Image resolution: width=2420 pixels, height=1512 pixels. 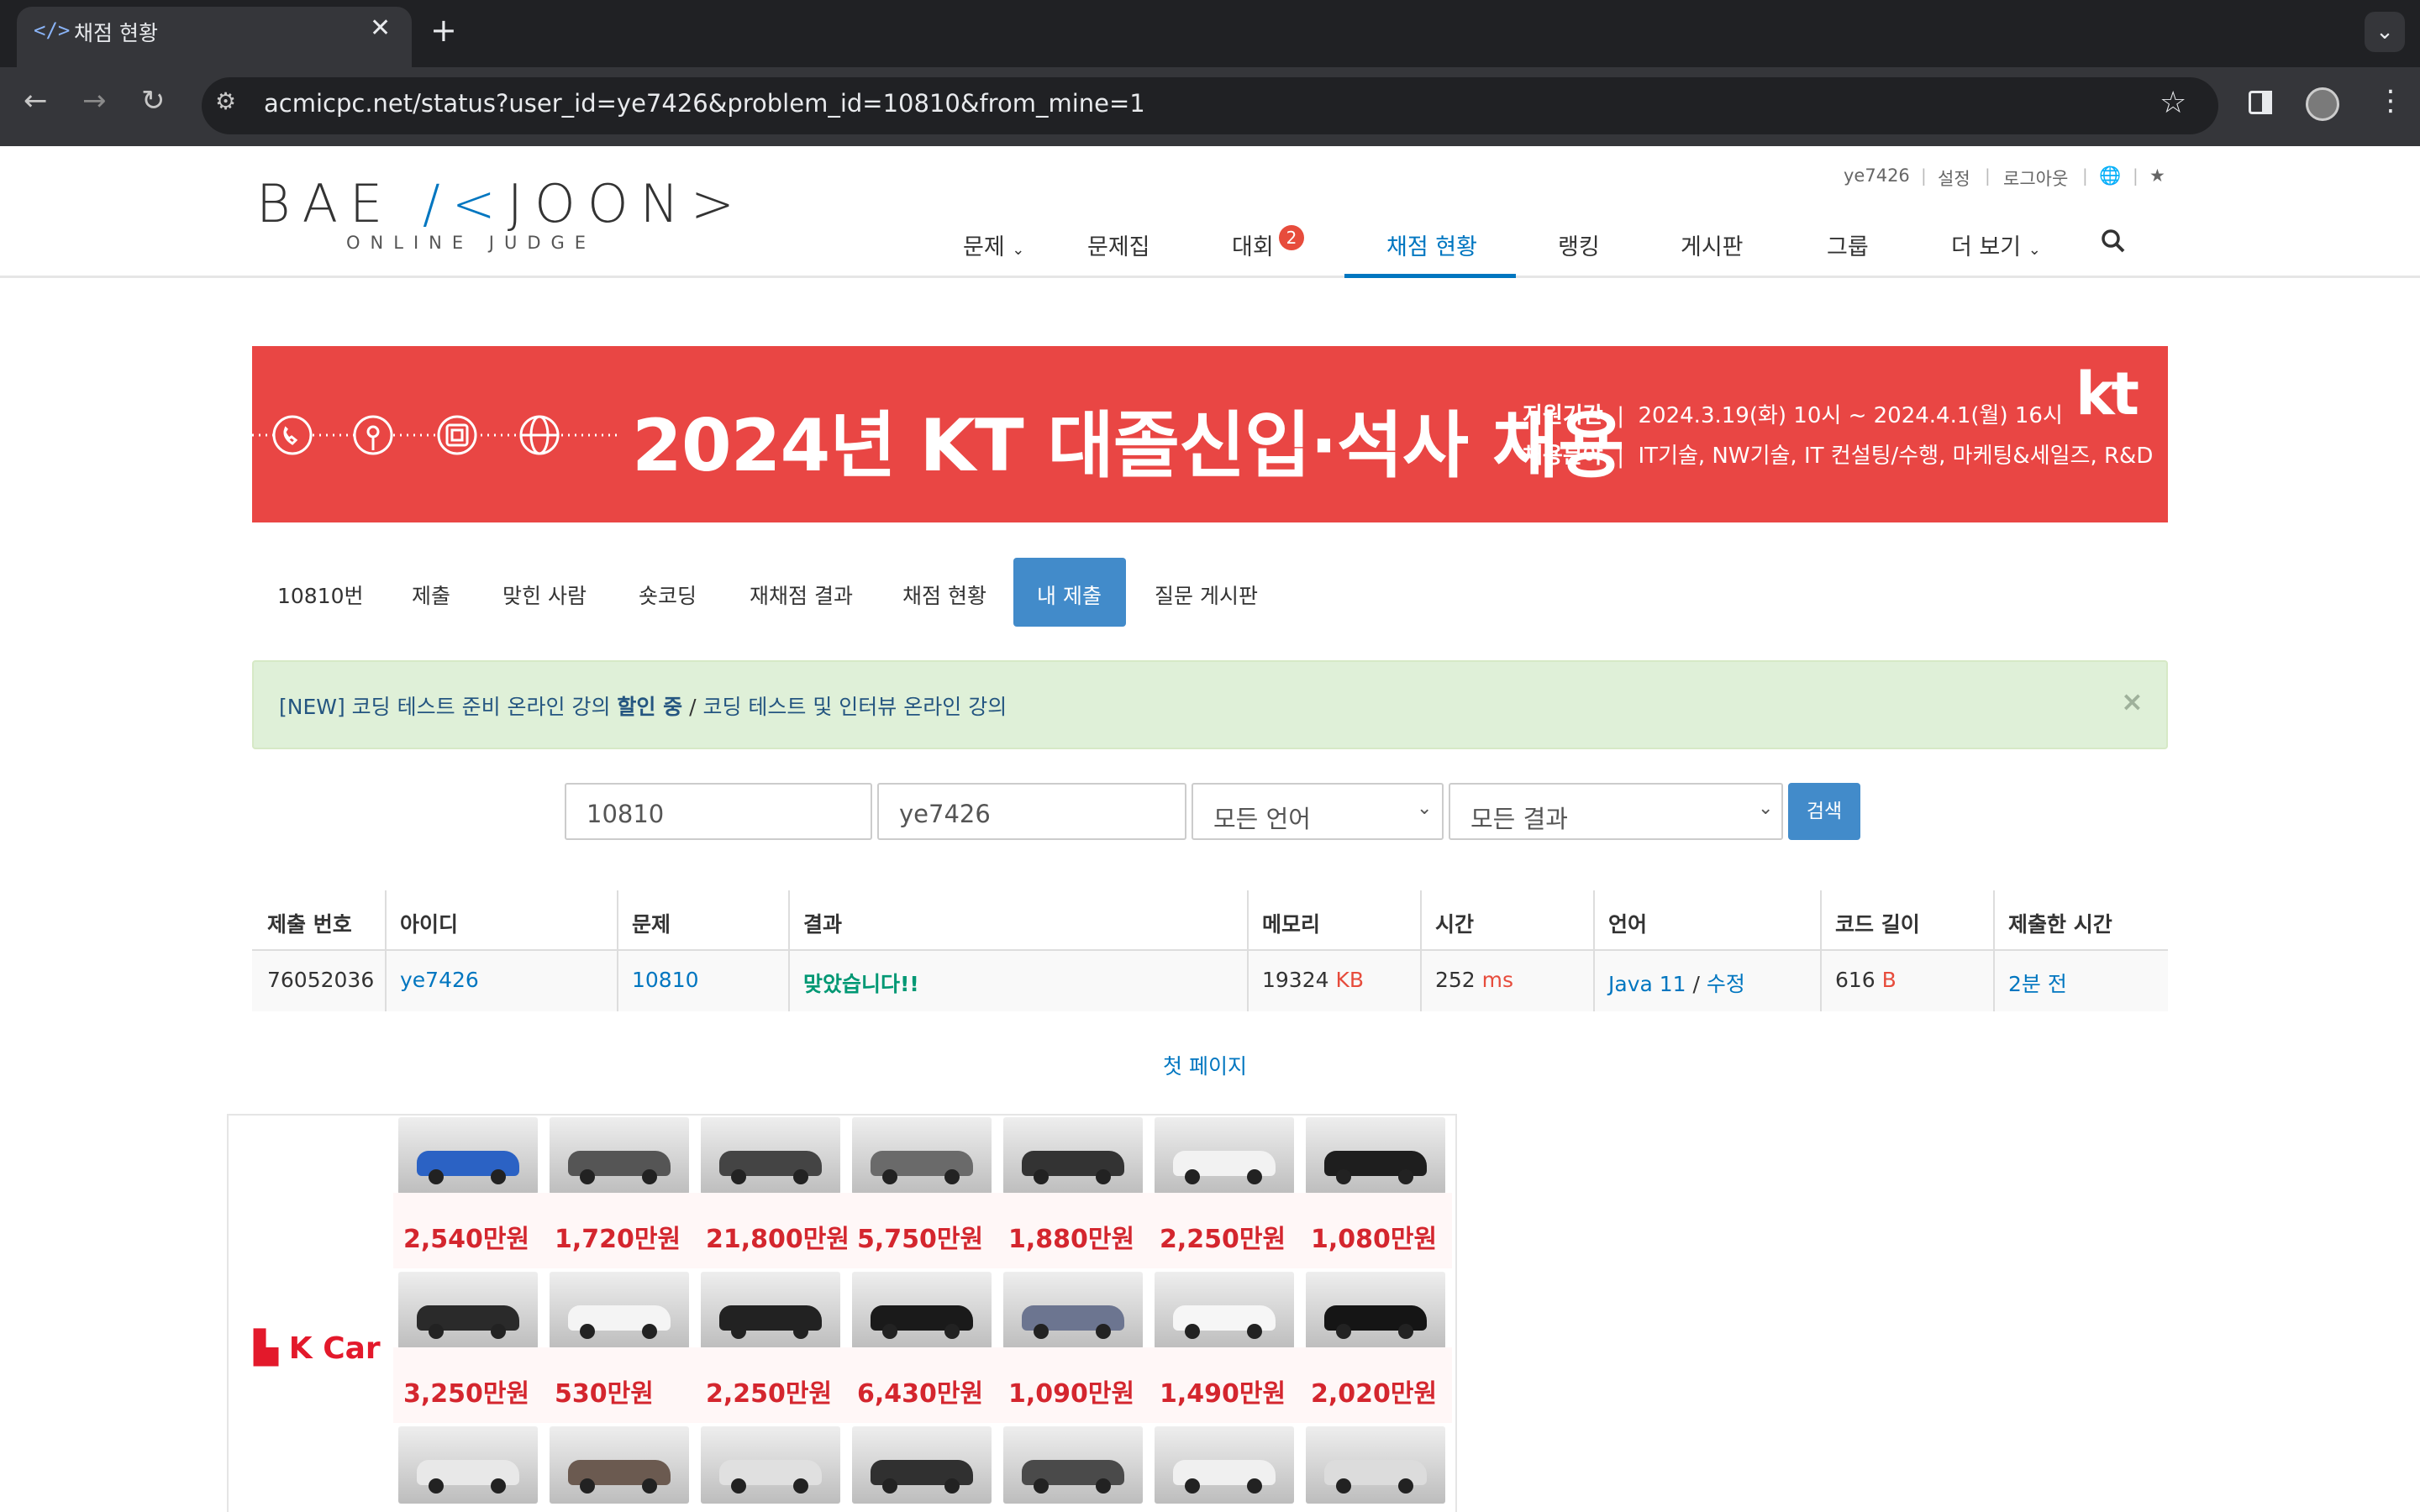 What do you see at coordinates (317, 1347) in the screenshot?
I see `kcar-logo: ▙ K Car` at bounding box center [317, 1347].